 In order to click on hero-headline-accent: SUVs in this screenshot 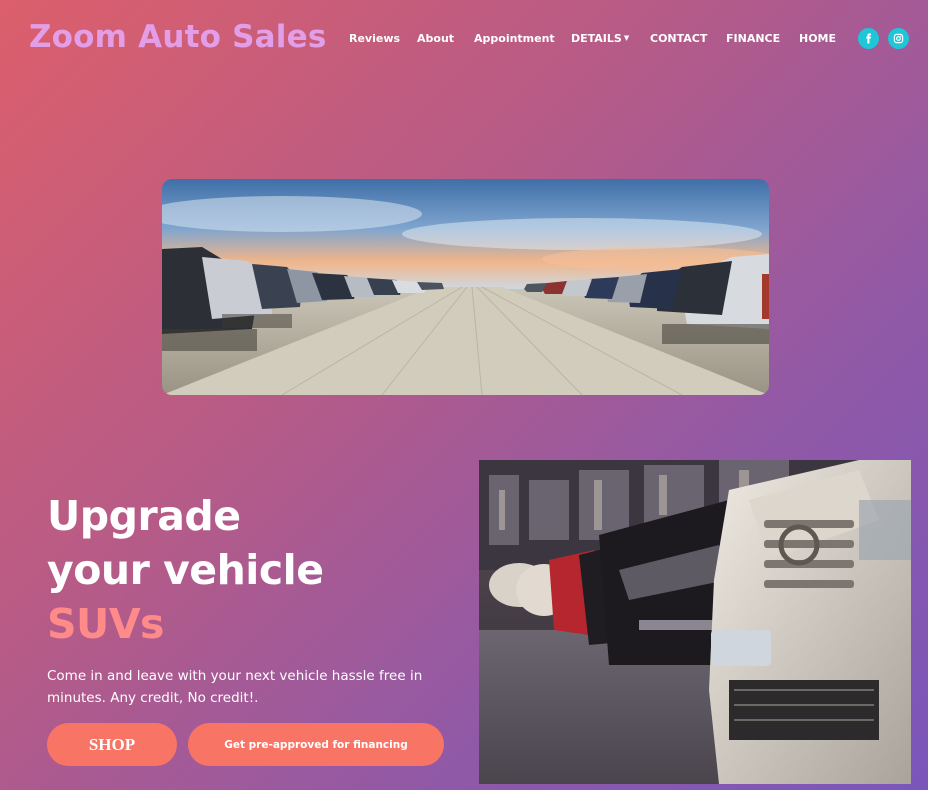, I will do `click(105, 624)`.